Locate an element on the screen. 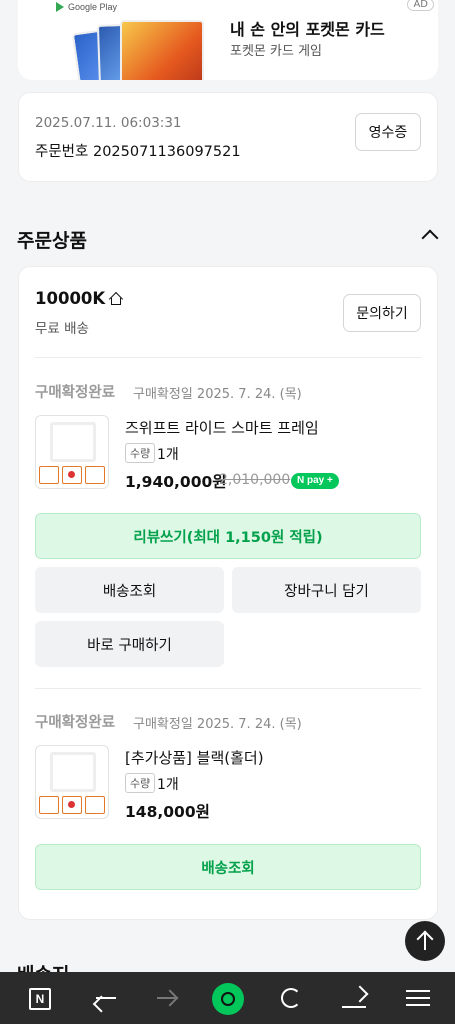  arrow-right-icon is located at coordinates (167, 998).